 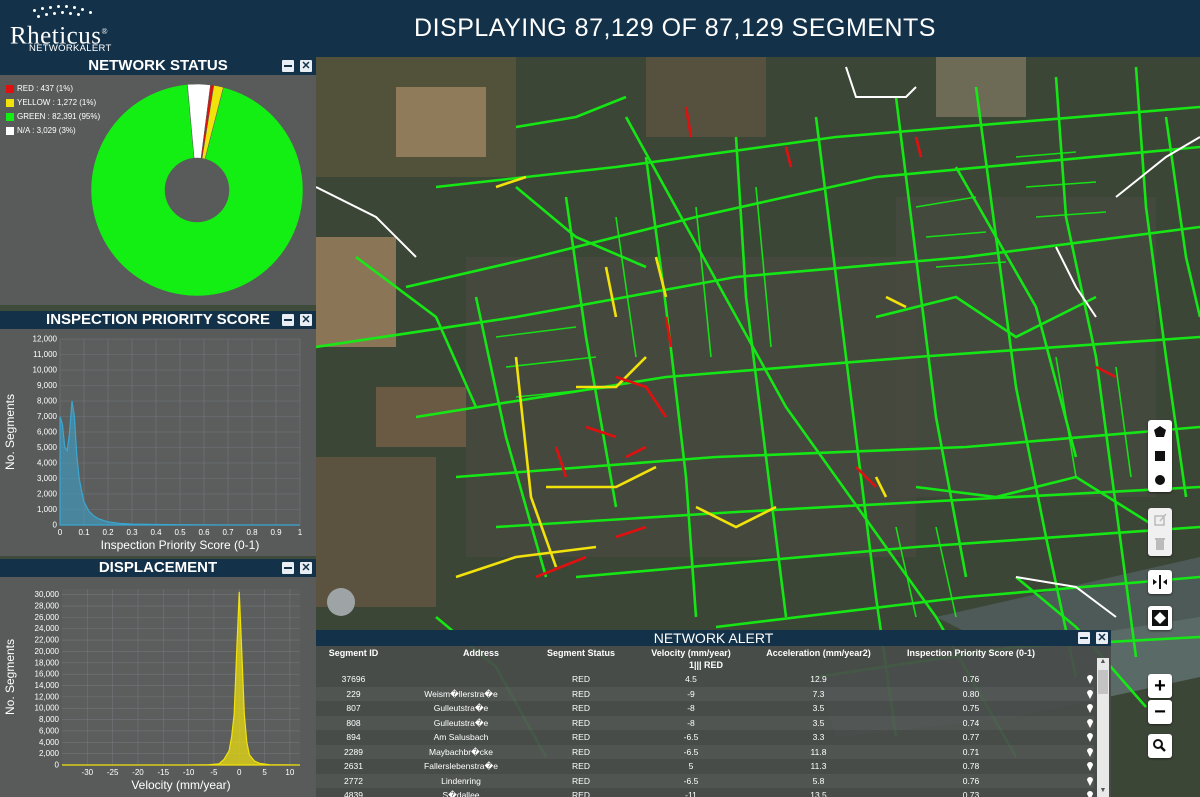 I want to click on table-cell: 0.77, so click(x=971, y=737).